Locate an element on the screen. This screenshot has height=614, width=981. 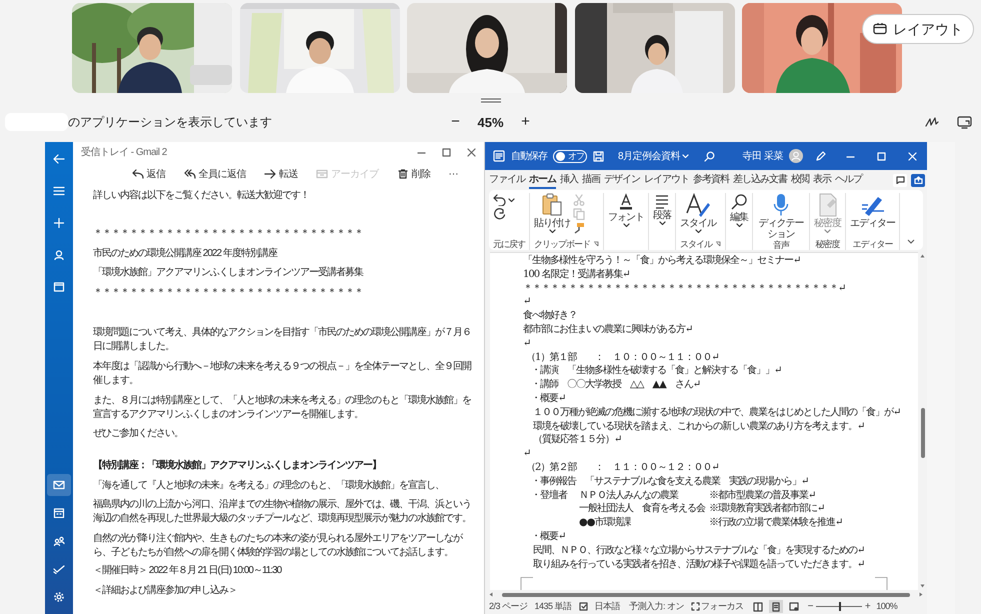
ribbon-group-label: クリップボード is located at coordinates (562, 244).